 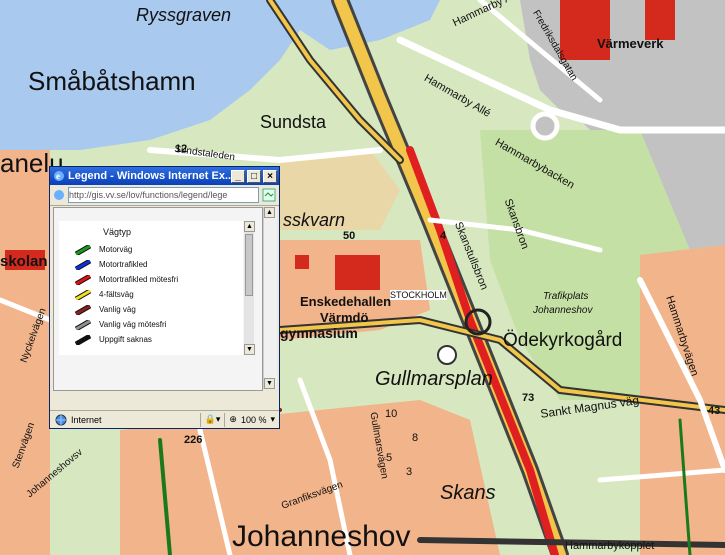 What do you see at coordinates (270, 298) in the screenshot?
I see `window-scrollbar: ▲ ▼` at bounding box center [270, 298].